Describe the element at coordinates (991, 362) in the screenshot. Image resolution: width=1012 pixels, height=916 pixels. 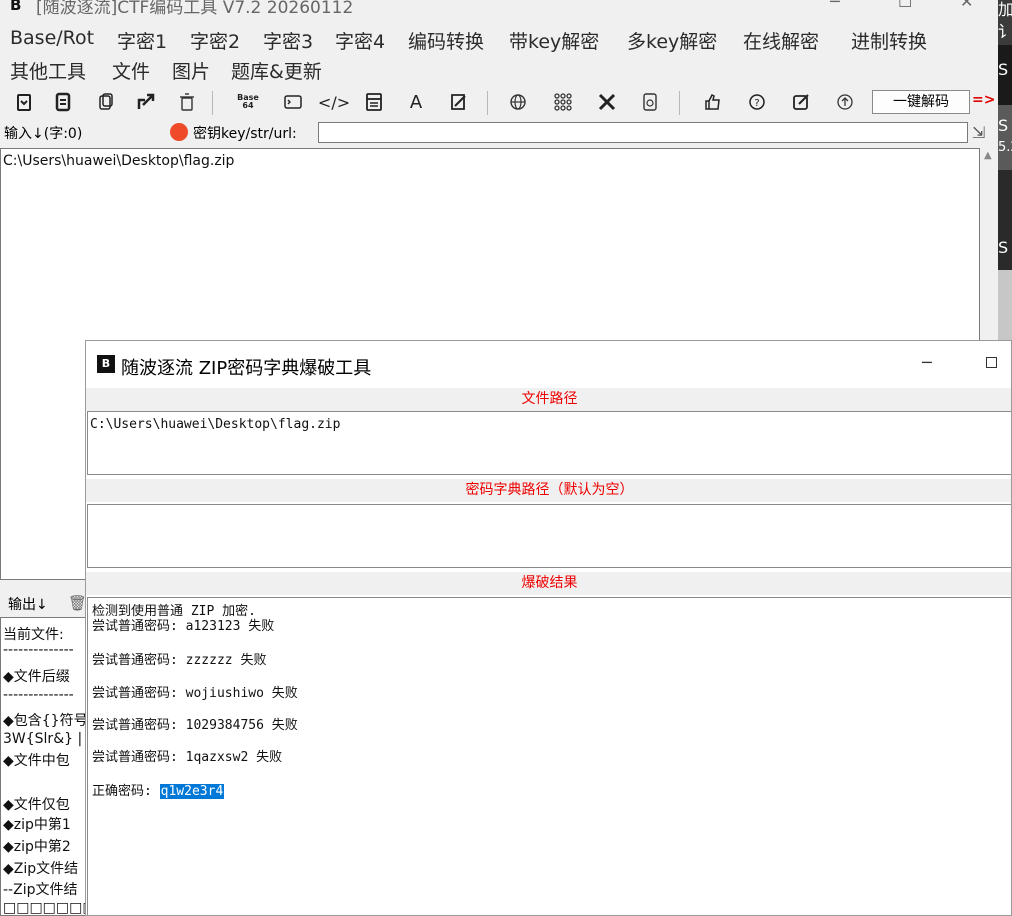
I see `dialog-maximize-button` at that location.